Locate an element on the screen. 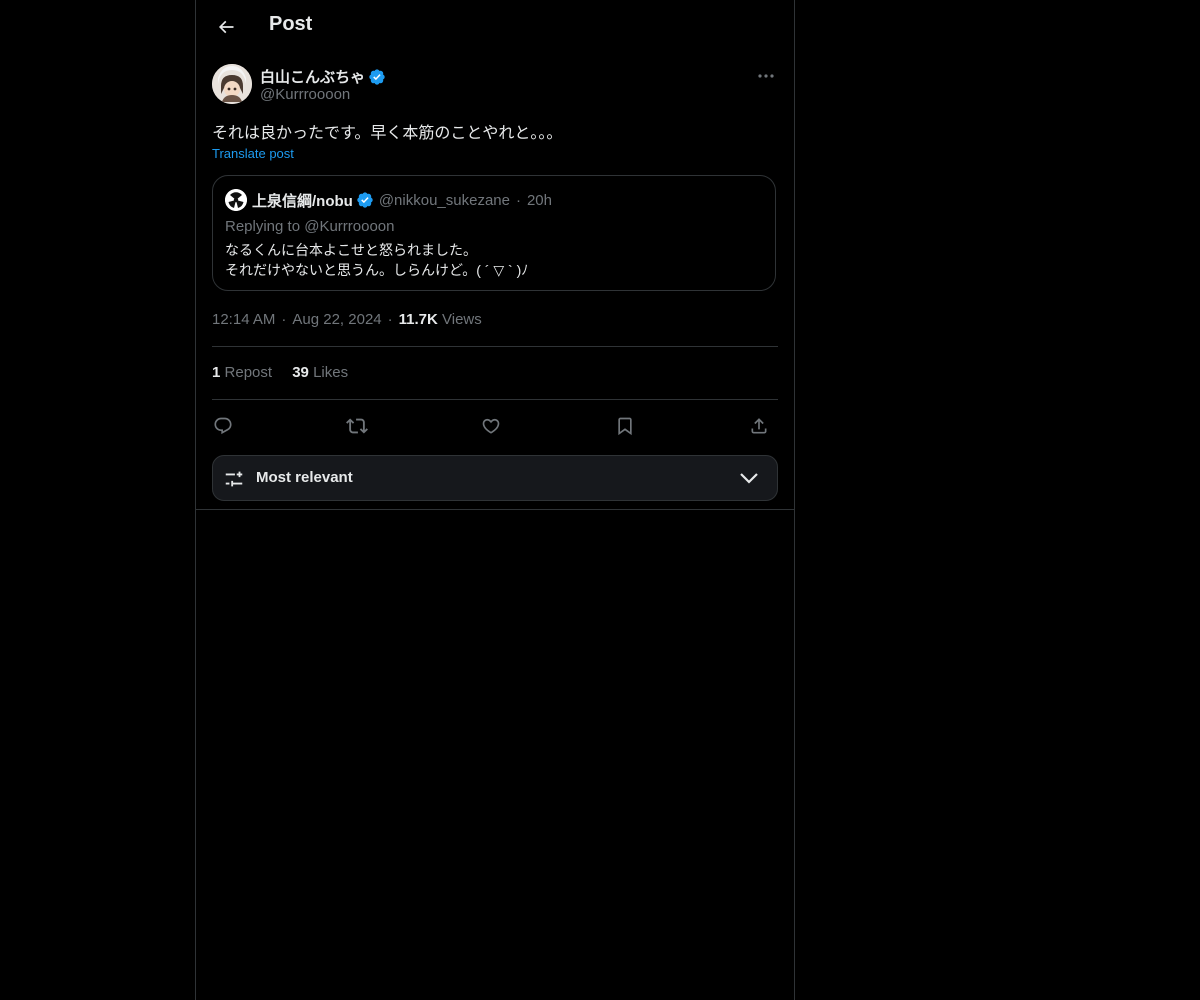  share-button is located at coordinates (759, 426).